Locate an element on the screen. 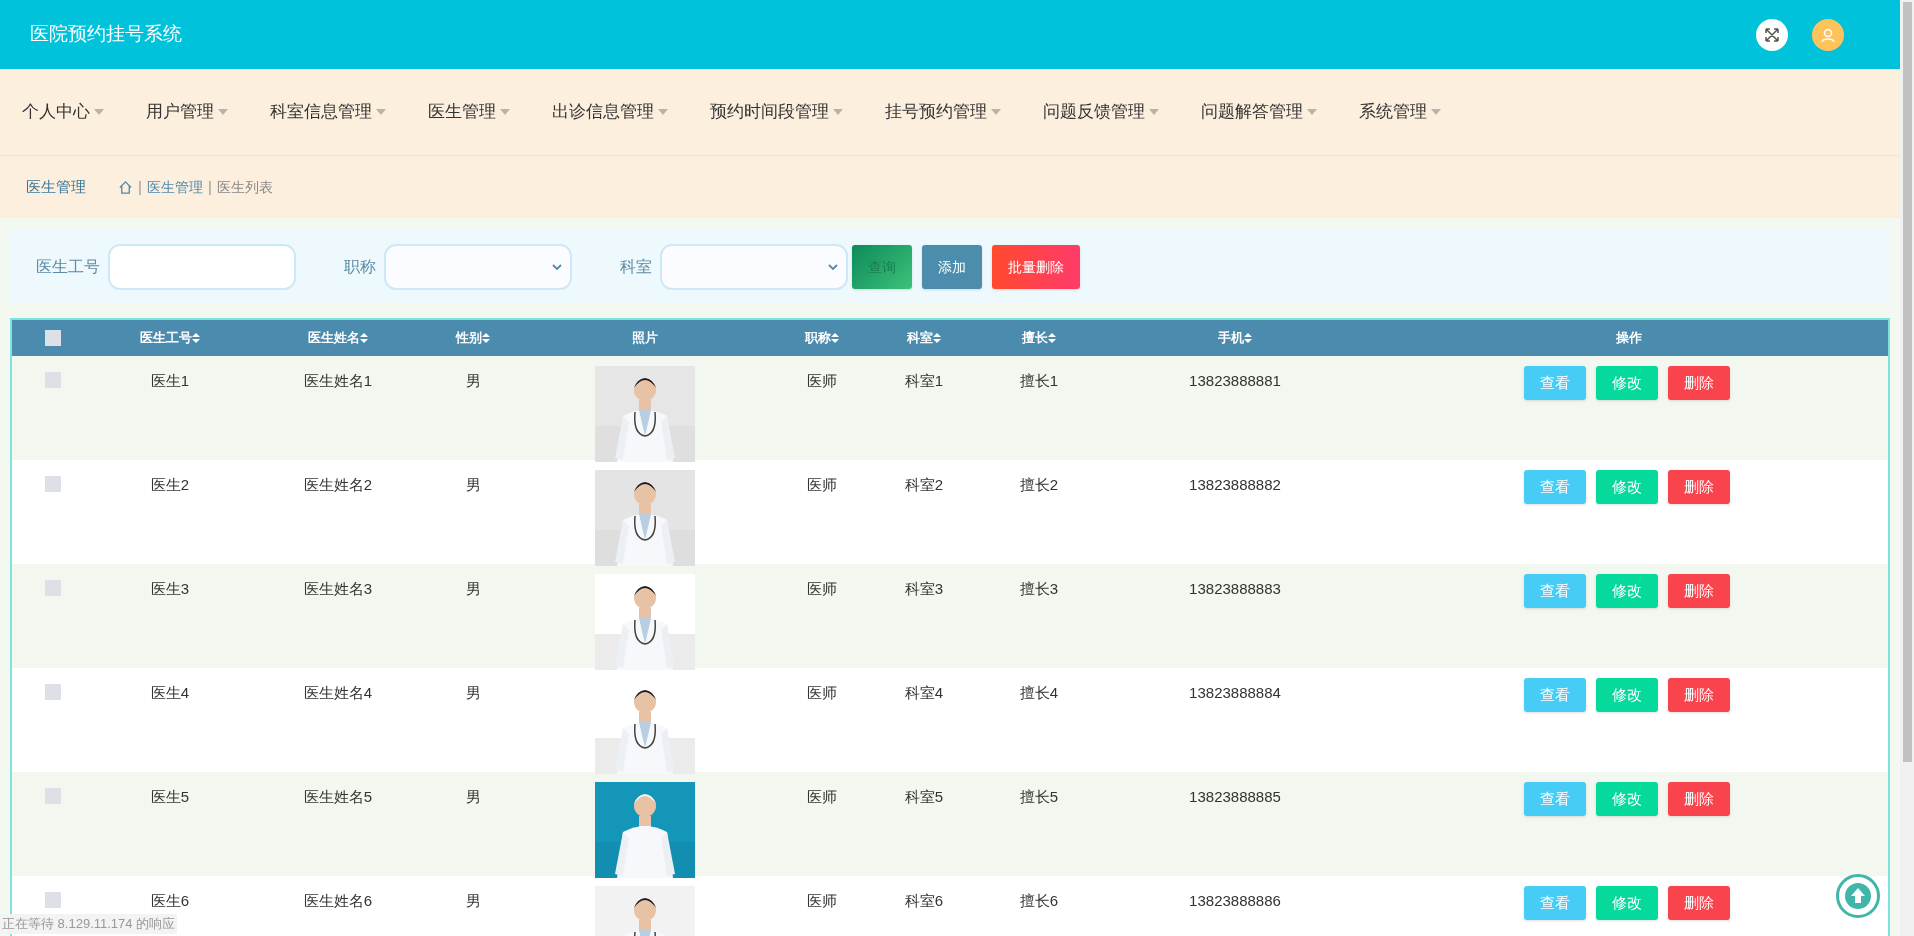 The image size is (1914, 936). table-cell-text: 科室2 is located at coordinates (924, 485).